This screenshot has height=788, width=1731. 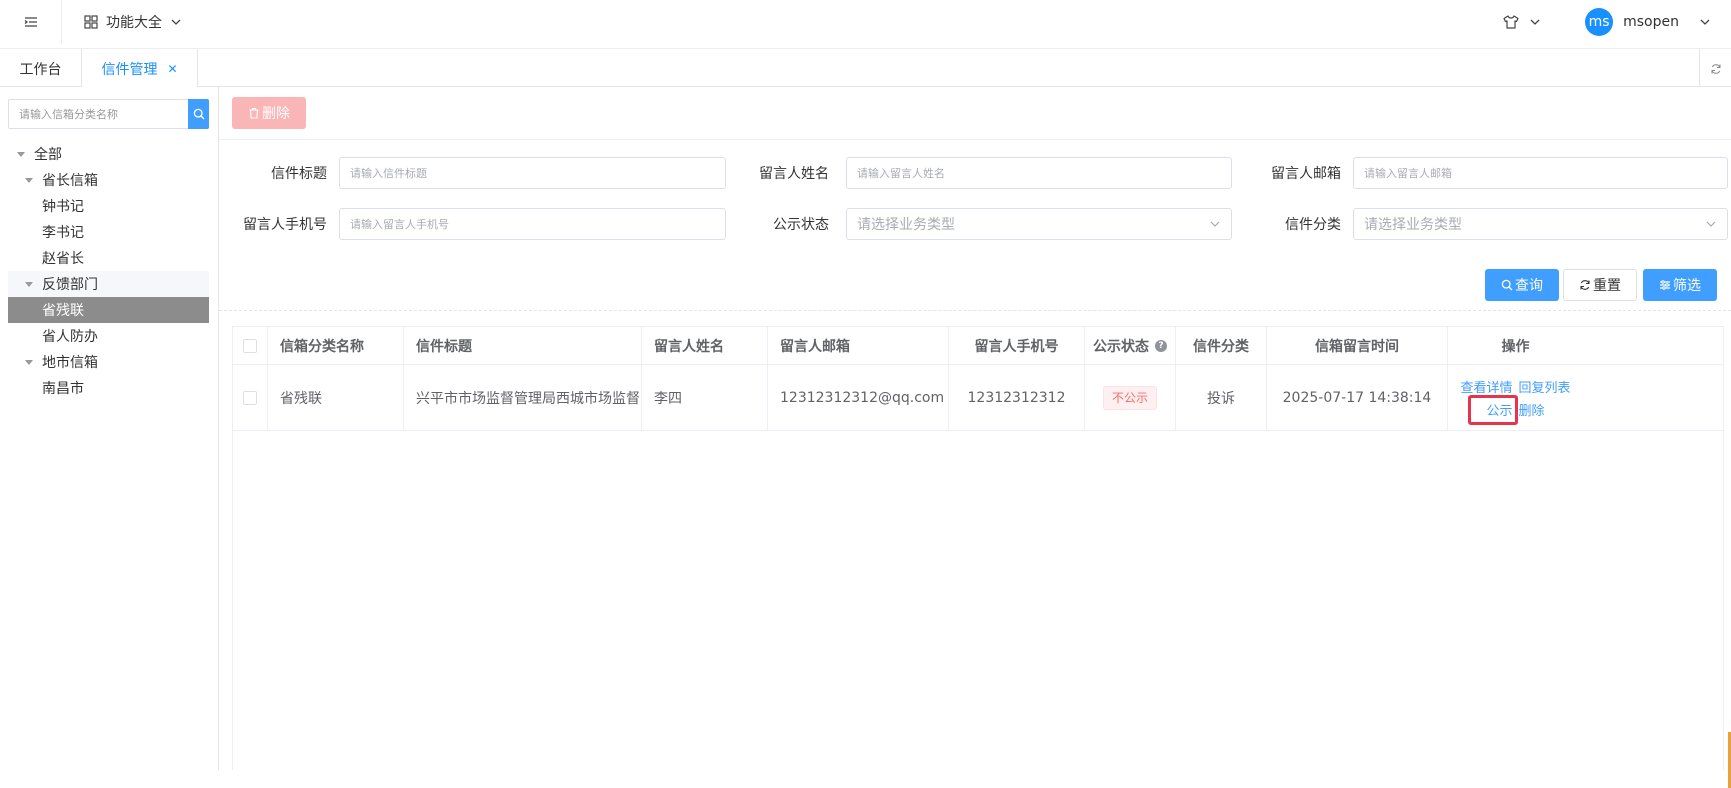 What do you see at coordinates (1511, 22) in the screenshot?
I see `shirt-icon` at bounding box center [1511, 22].